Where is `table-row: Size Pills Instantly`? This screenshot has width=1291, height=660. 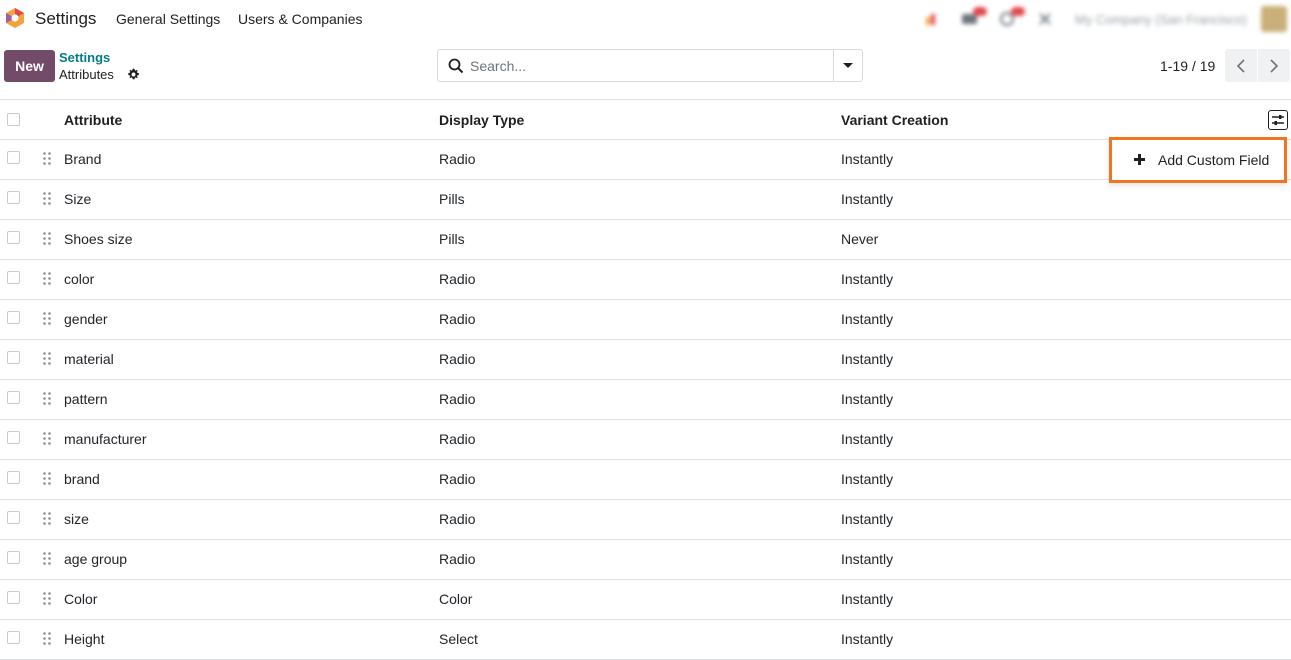 table-row: Size Pills Instantly is located at coordinates (645, 200).